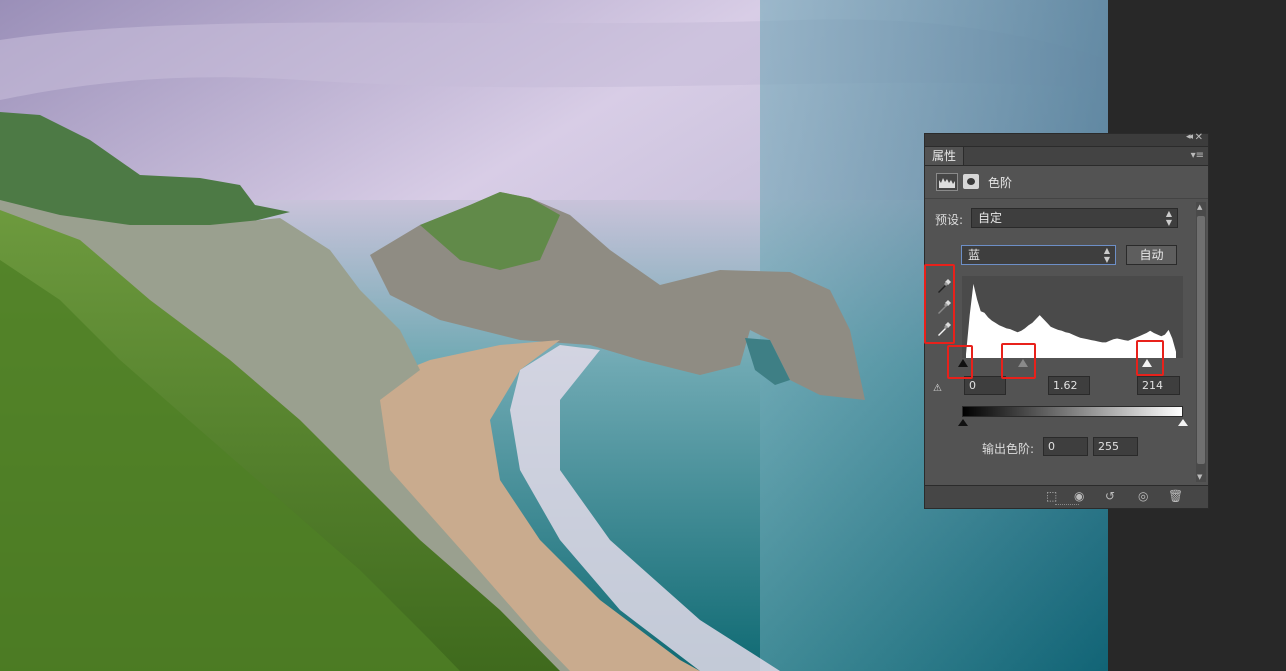 Image resolution: width=1286 pixels, height=671 pixels. I want to click on highlight-eyedroppers, so click(939, 304).